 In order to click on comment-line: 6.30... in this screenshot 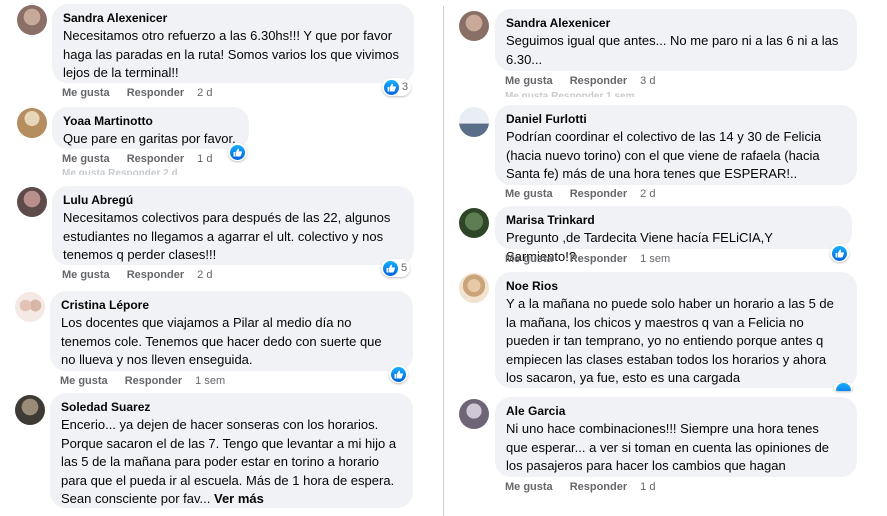, I will do `click(524, 59)`.